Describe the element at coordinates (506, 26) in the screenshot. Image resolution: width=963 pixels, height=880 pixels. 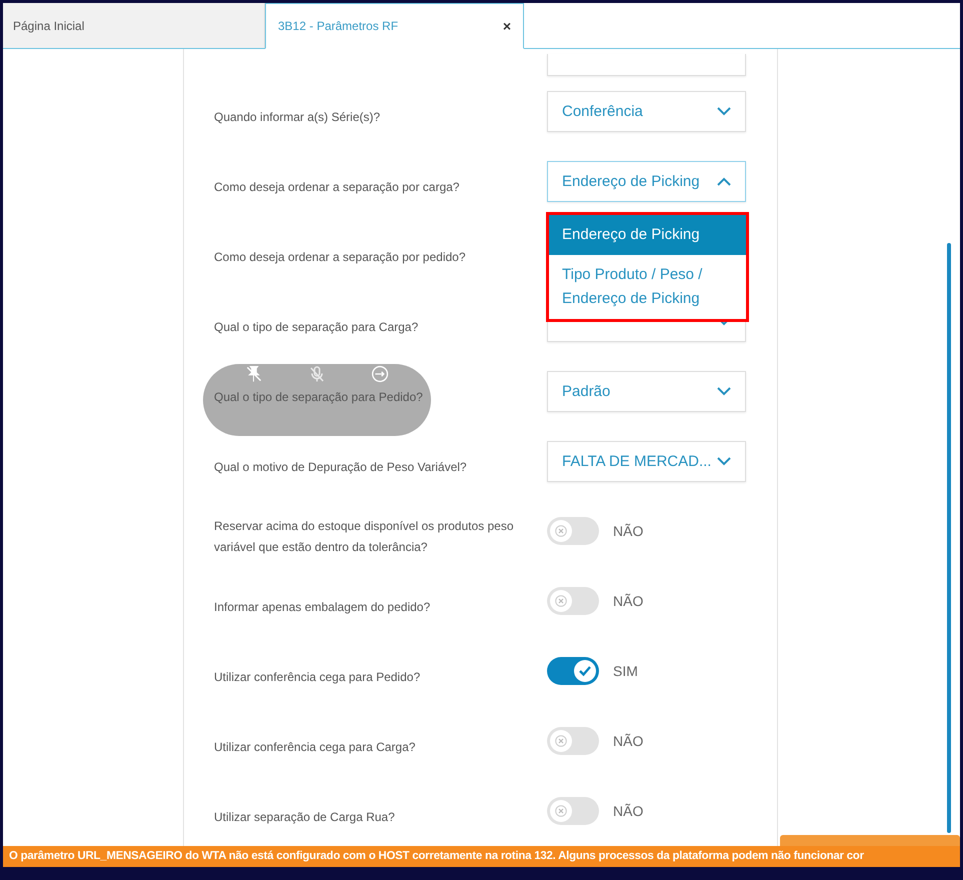
I see `close-tab-button: ×` at that location.